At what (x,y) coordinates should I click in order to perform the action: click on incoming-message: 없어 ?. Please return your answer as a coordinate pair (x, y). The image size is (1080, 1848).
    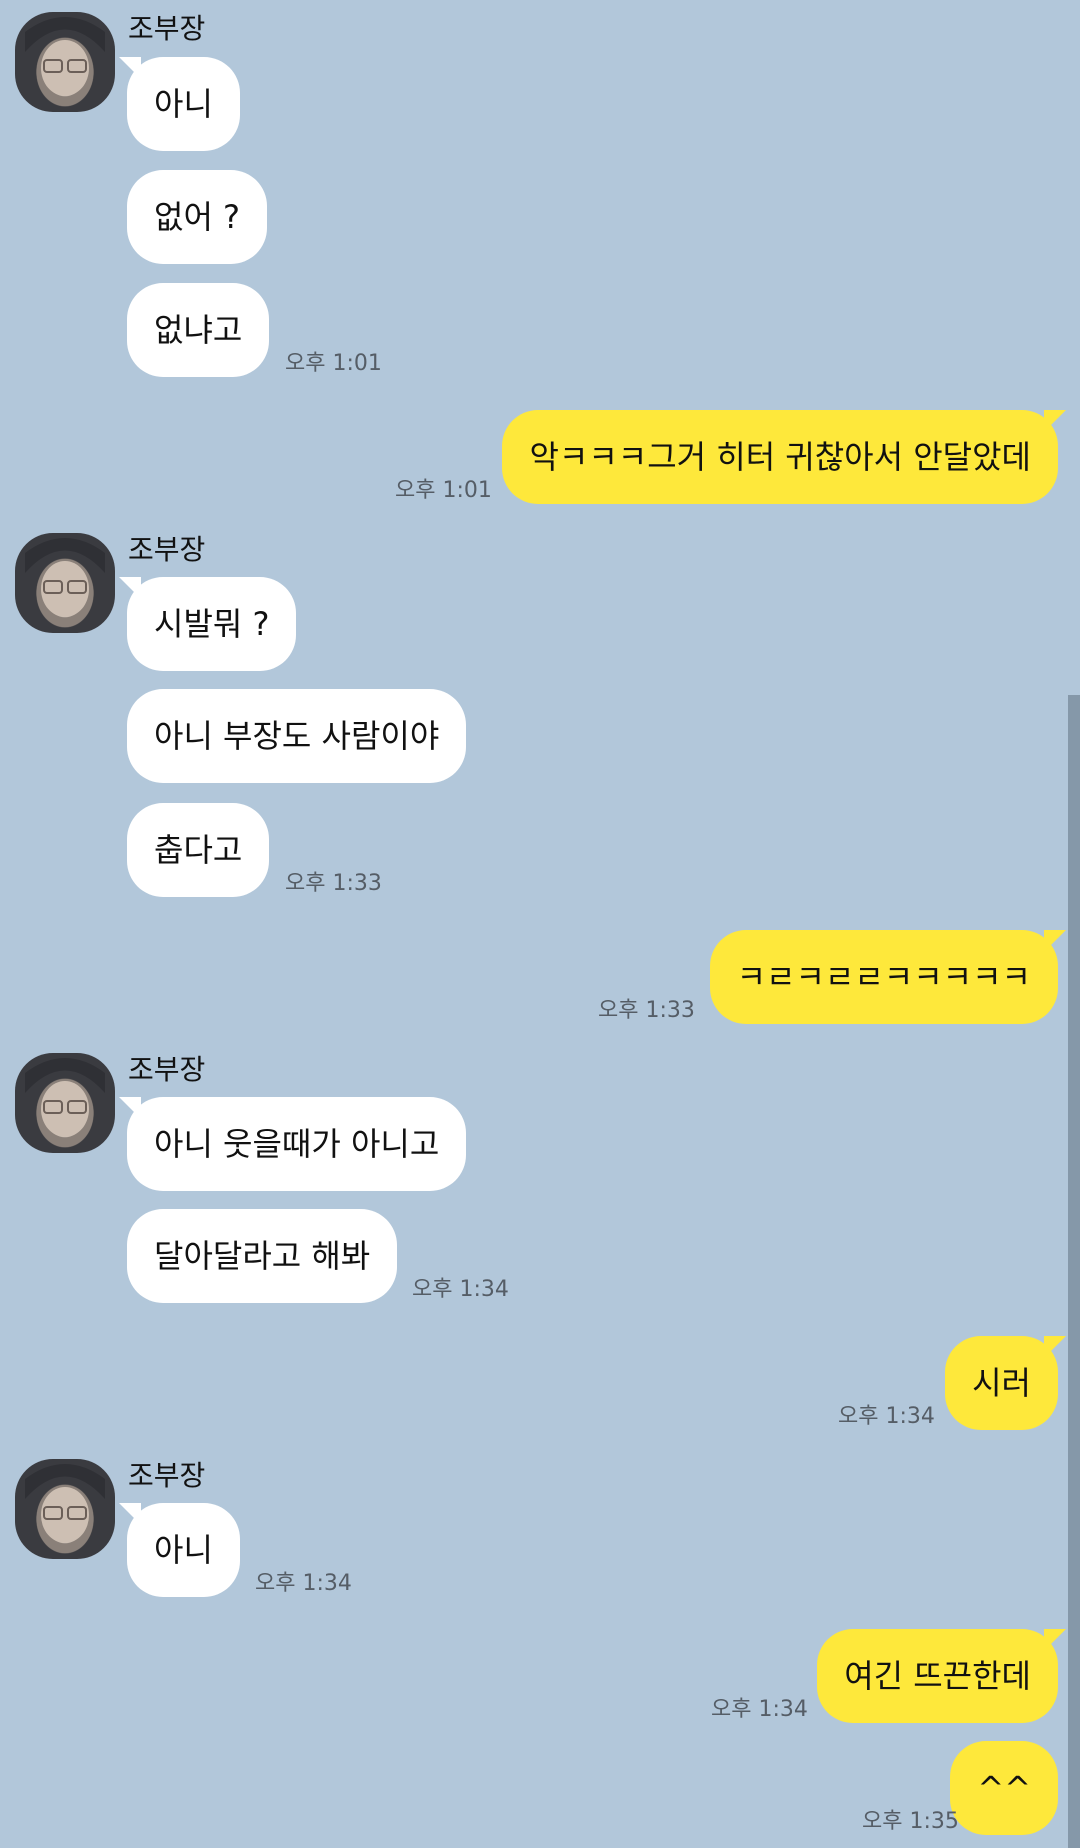
    Looking at the image, I should click on (197, 217).